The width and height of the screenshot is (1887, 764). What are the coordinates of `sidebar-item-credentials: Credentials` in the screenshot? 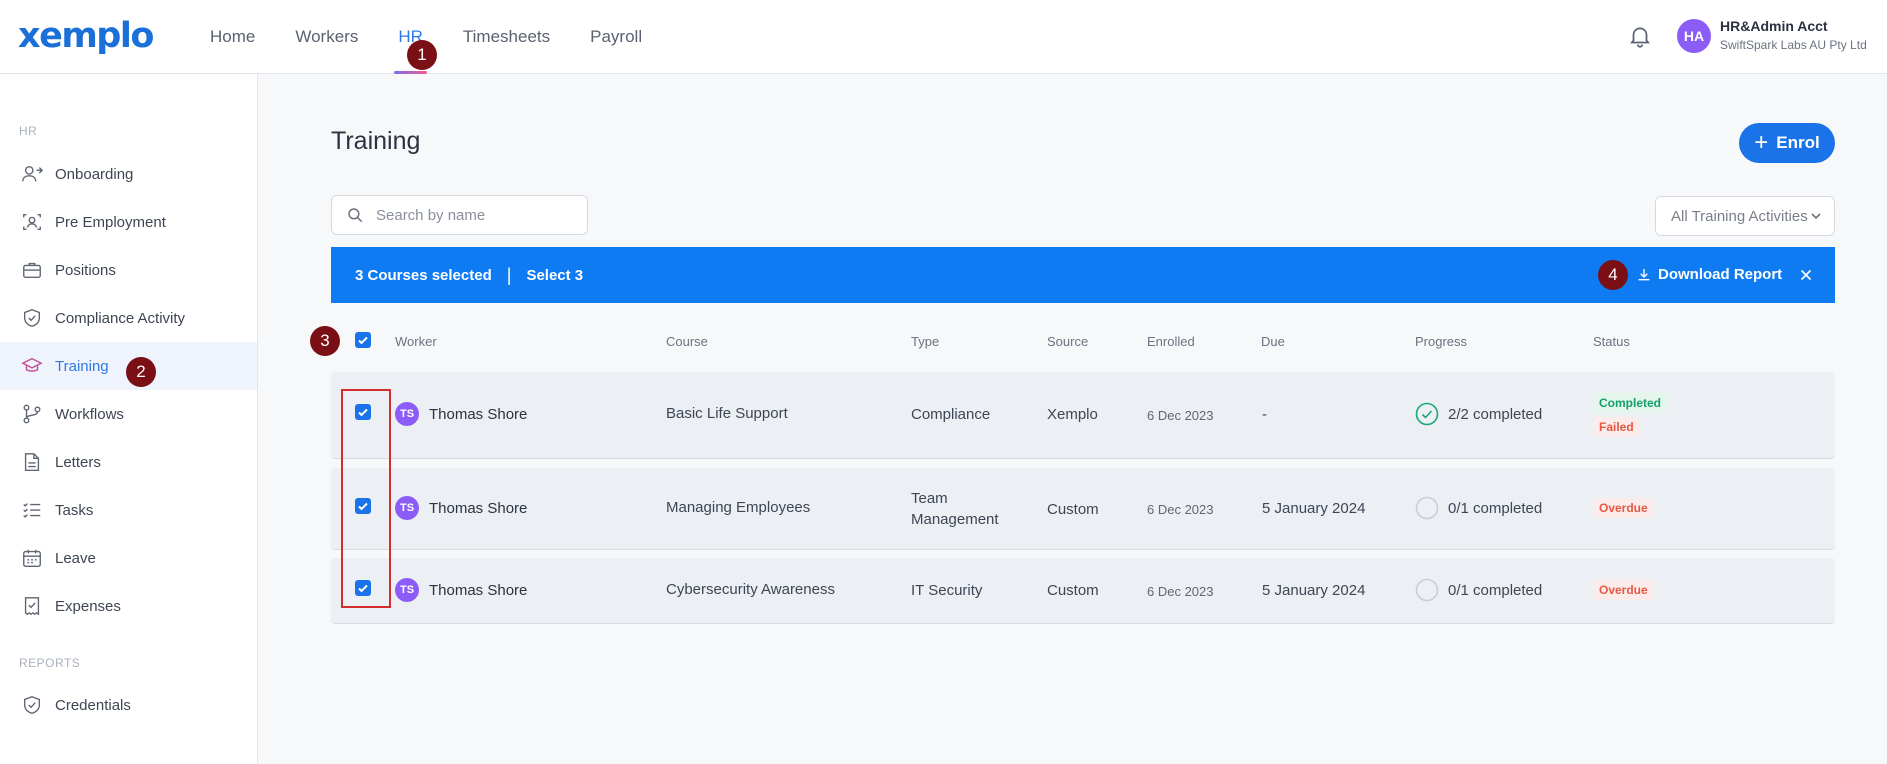 It's located at (128, 705).